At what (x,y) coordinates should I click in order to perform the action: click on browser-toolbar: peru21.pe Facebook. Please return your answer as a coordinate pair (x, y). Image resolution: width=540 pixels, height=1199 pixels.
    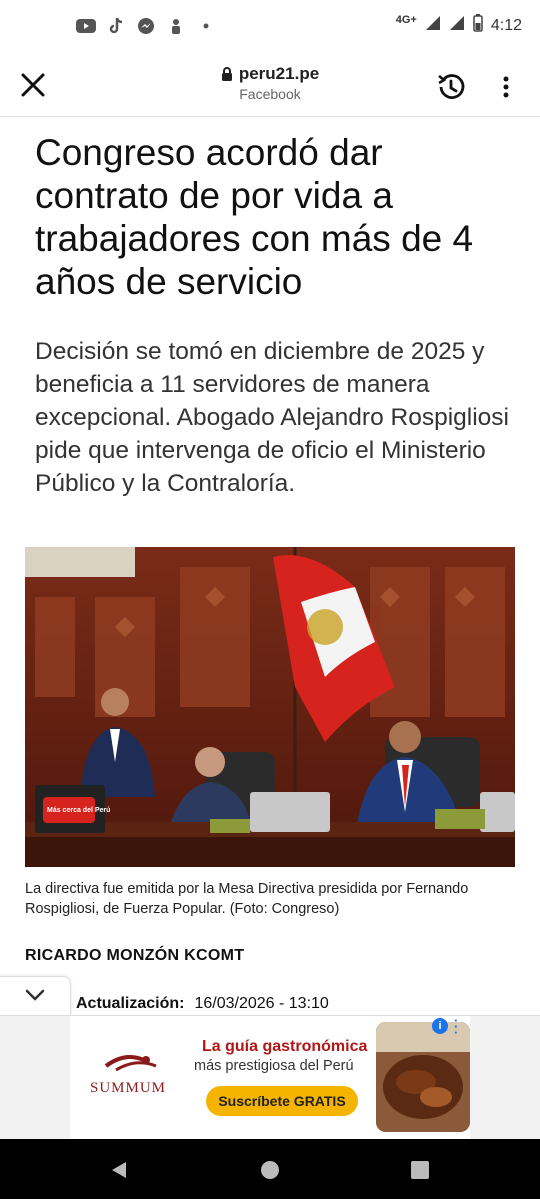
    Looking at the image, I should click on (270, 84).